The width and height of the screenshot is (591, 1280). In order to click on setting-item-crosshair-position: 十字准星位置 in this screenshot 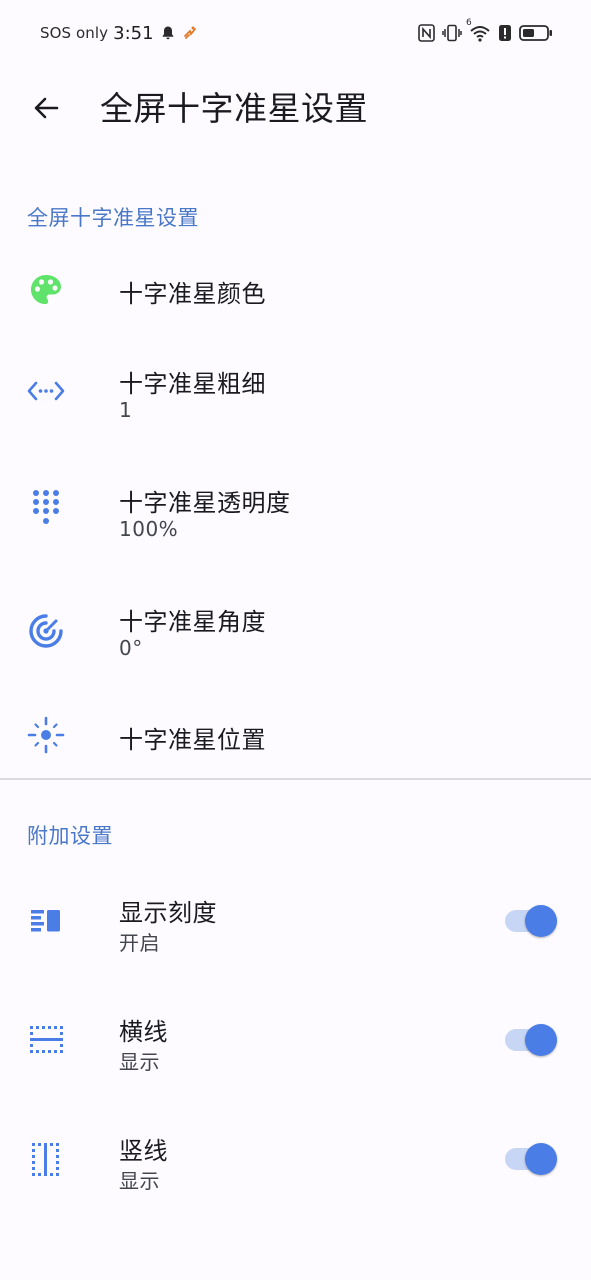, I will do `click(295, 736)`.